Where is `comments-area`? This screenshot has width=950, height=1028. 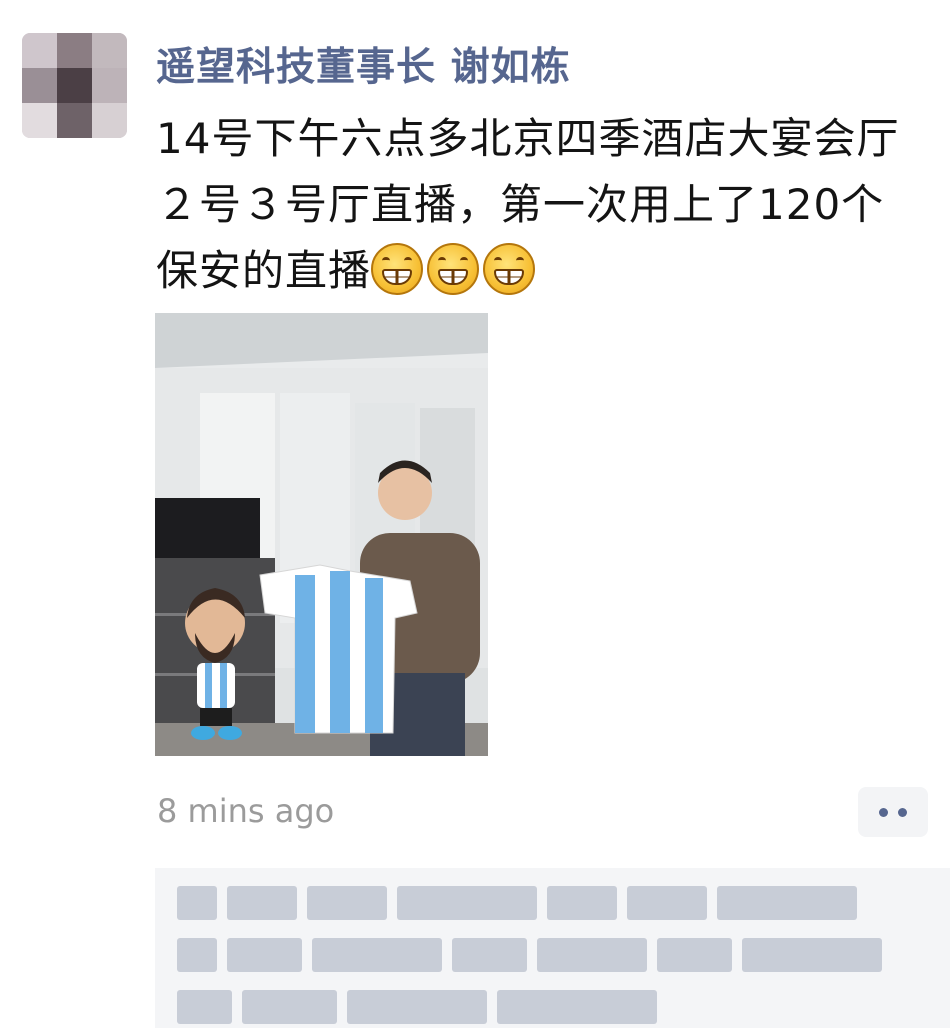
comments-area is located at coordinates (552, 948).